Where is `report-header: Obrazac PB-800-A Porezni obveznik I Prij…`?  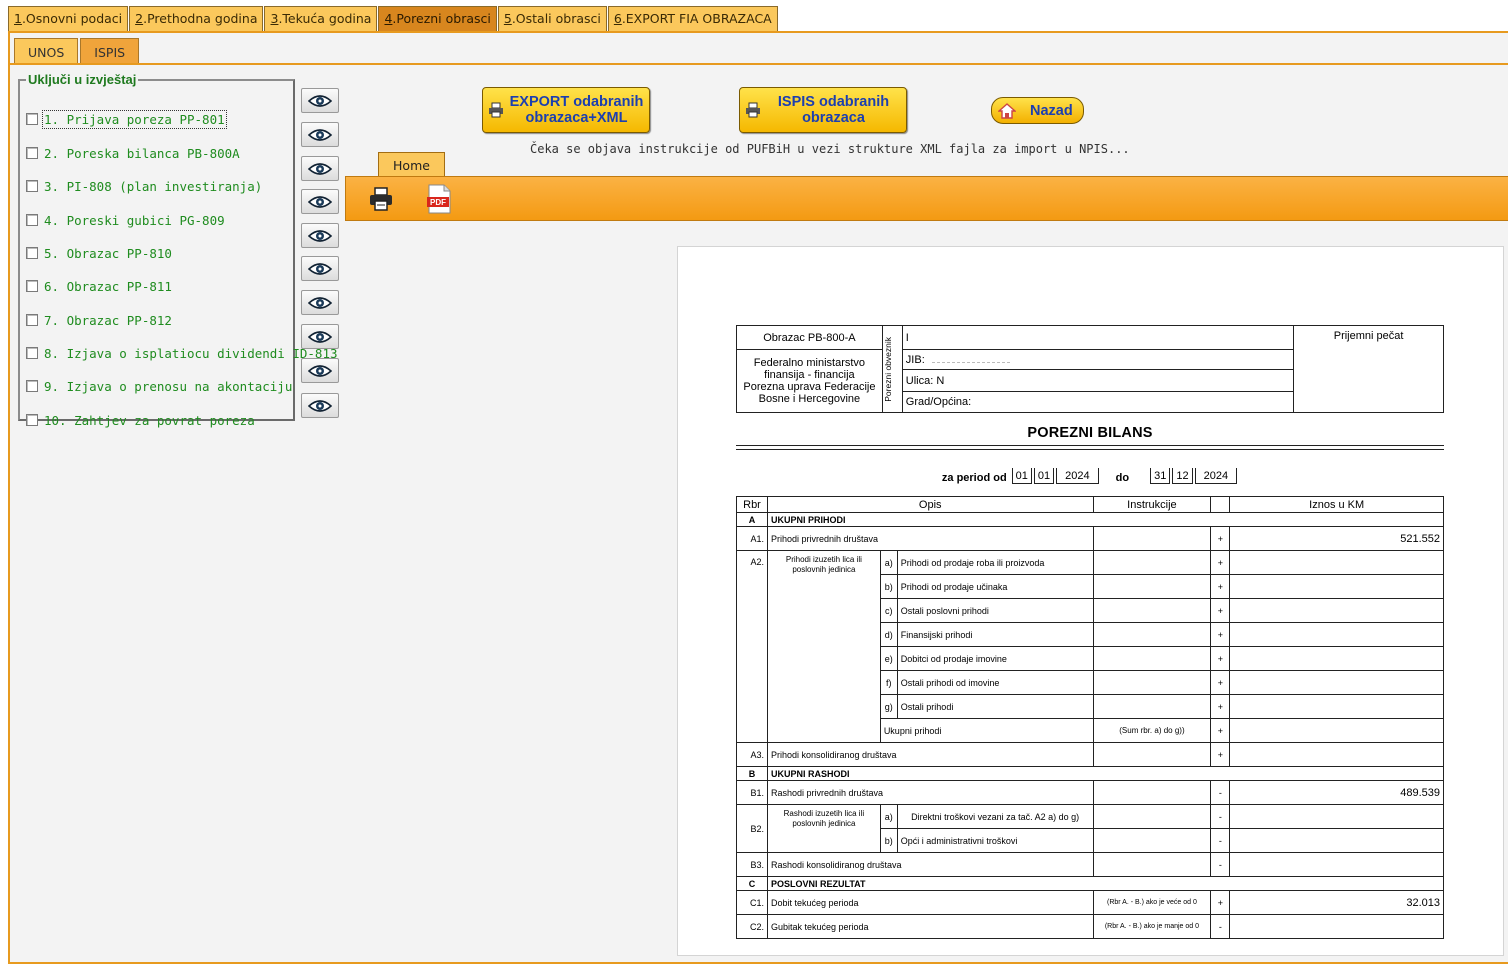
report-header: Obrazac PB-800-A Porezni obveznik I Prij… is located at coordinates (1090, 369).